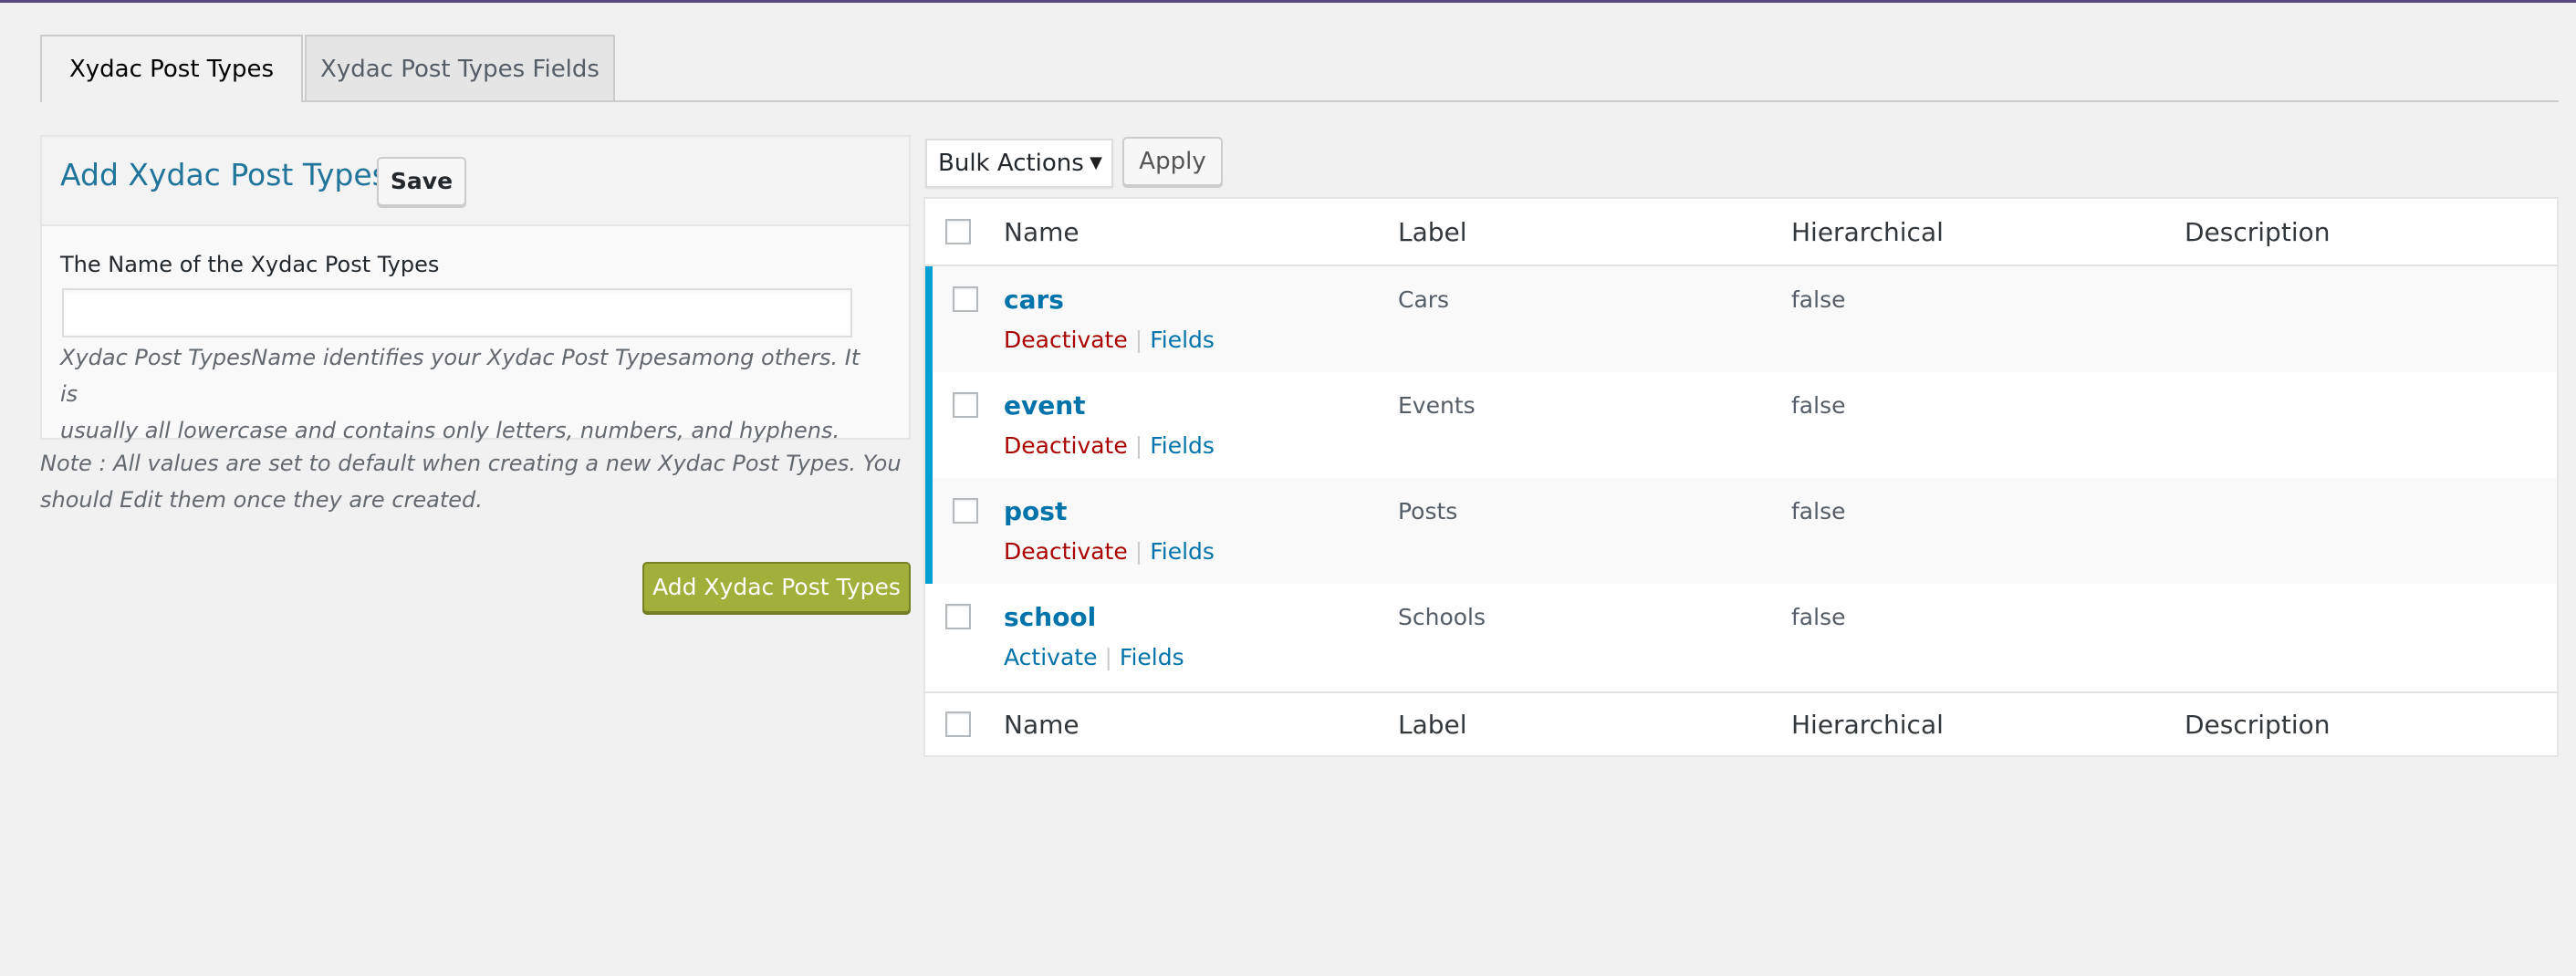  What do you see at coordinates (1741, 319) in the screenshot?
I see `table-row: cars Deactivate | Fields Cars false` at bounding box center [1741, 319].